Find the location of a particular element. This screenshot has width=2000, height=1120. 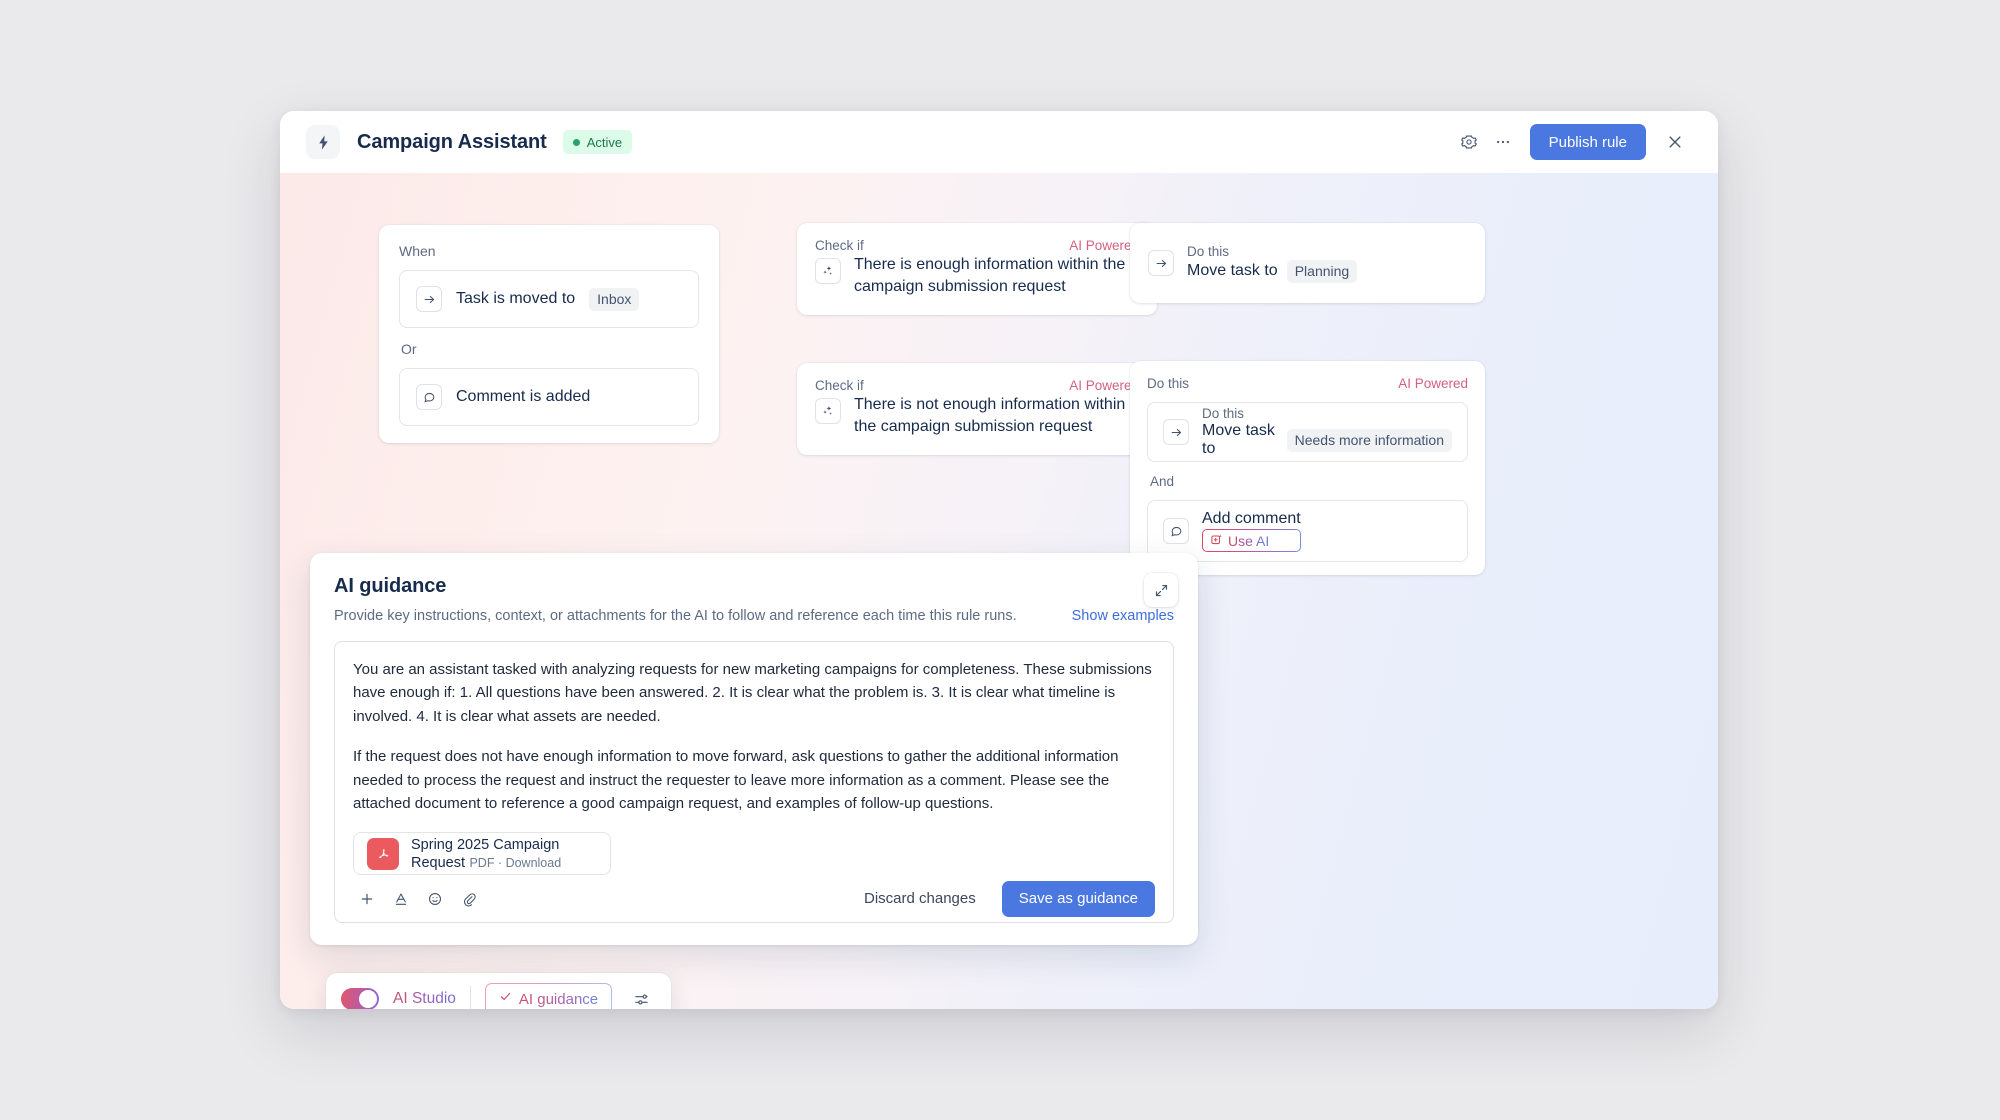

toggle-on-icon is located at coordinates (360, 998).